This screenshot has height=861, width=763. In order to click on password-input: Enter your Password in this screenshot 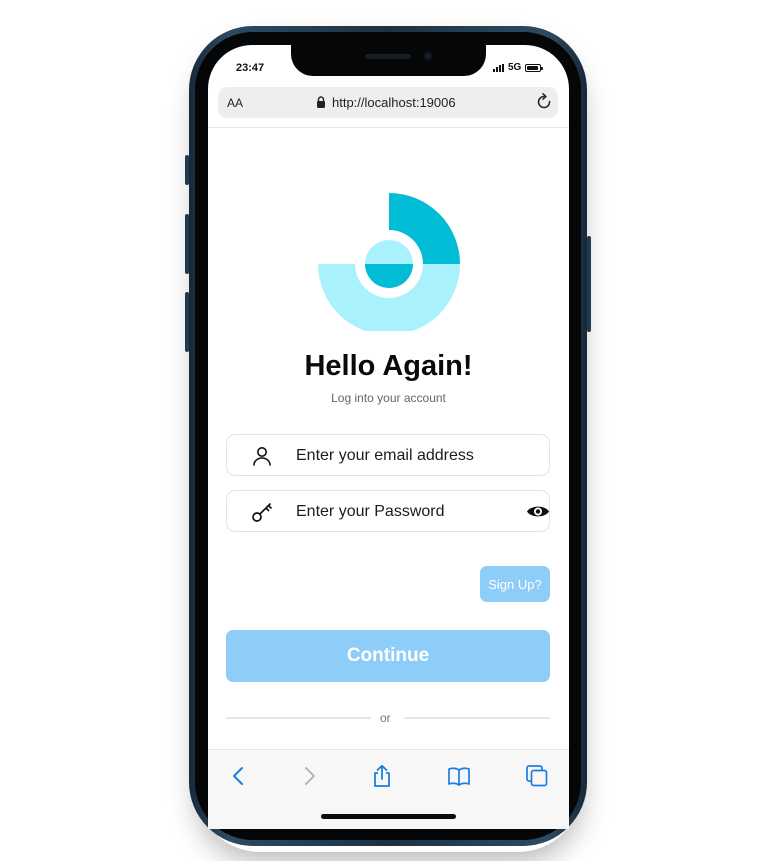, I will do `click(370, 512)`.